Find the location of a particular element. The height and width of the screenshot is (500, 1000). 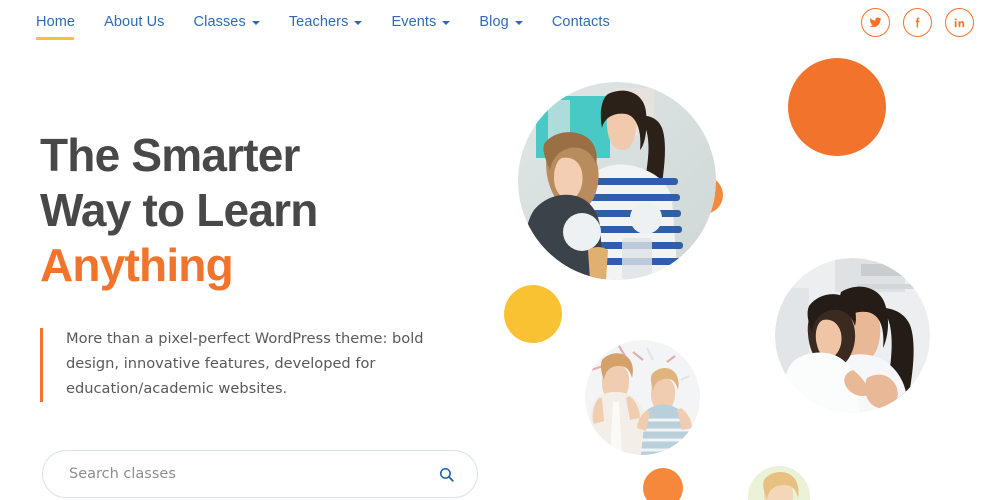

photo-two-girls is located at coordinates (642, 397).